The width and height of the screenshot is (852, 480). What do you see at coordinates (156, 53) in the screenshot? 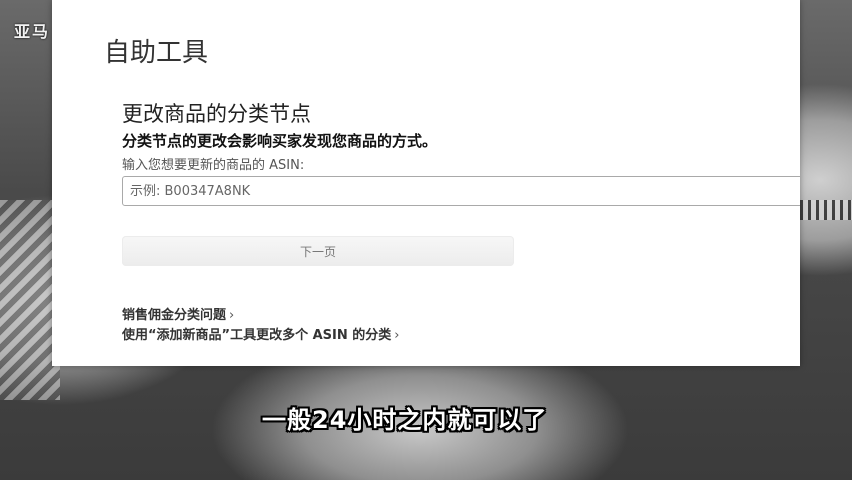
I see `page-title: 自助工具` at bounding box center [156, 53].